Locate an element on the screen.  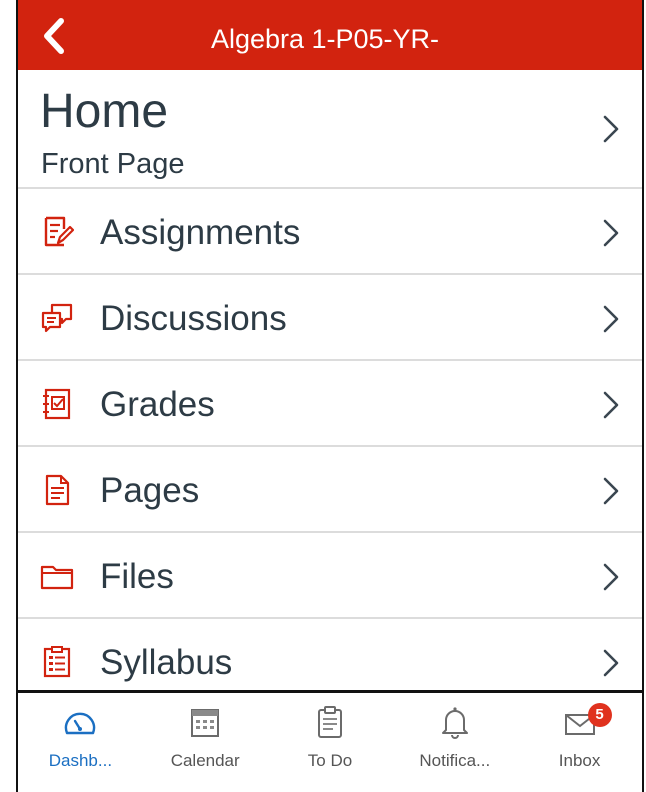
discussions-icon is located at coordinates (57, 318).